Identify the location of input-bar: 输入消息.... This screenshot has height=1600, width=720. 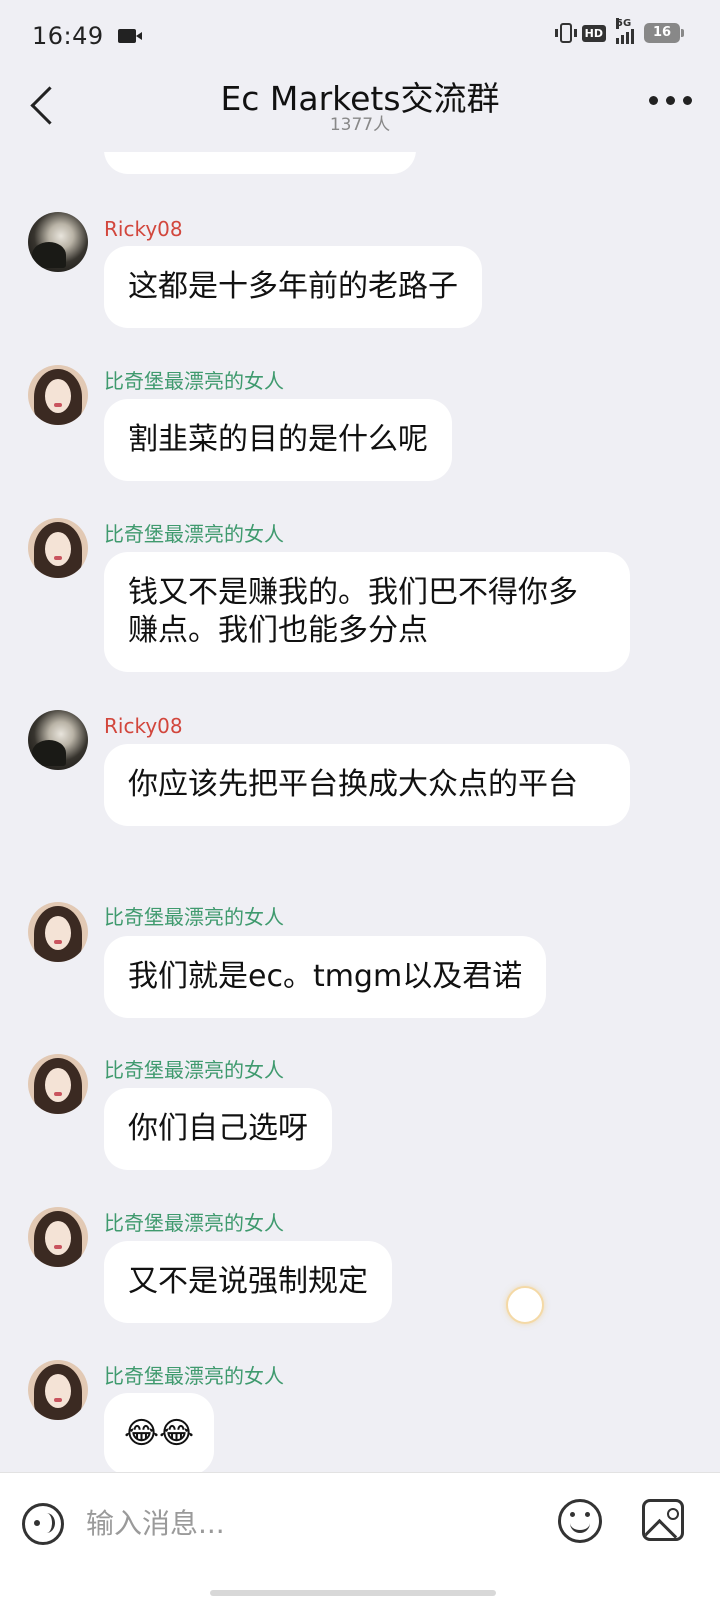
(360, 1536).